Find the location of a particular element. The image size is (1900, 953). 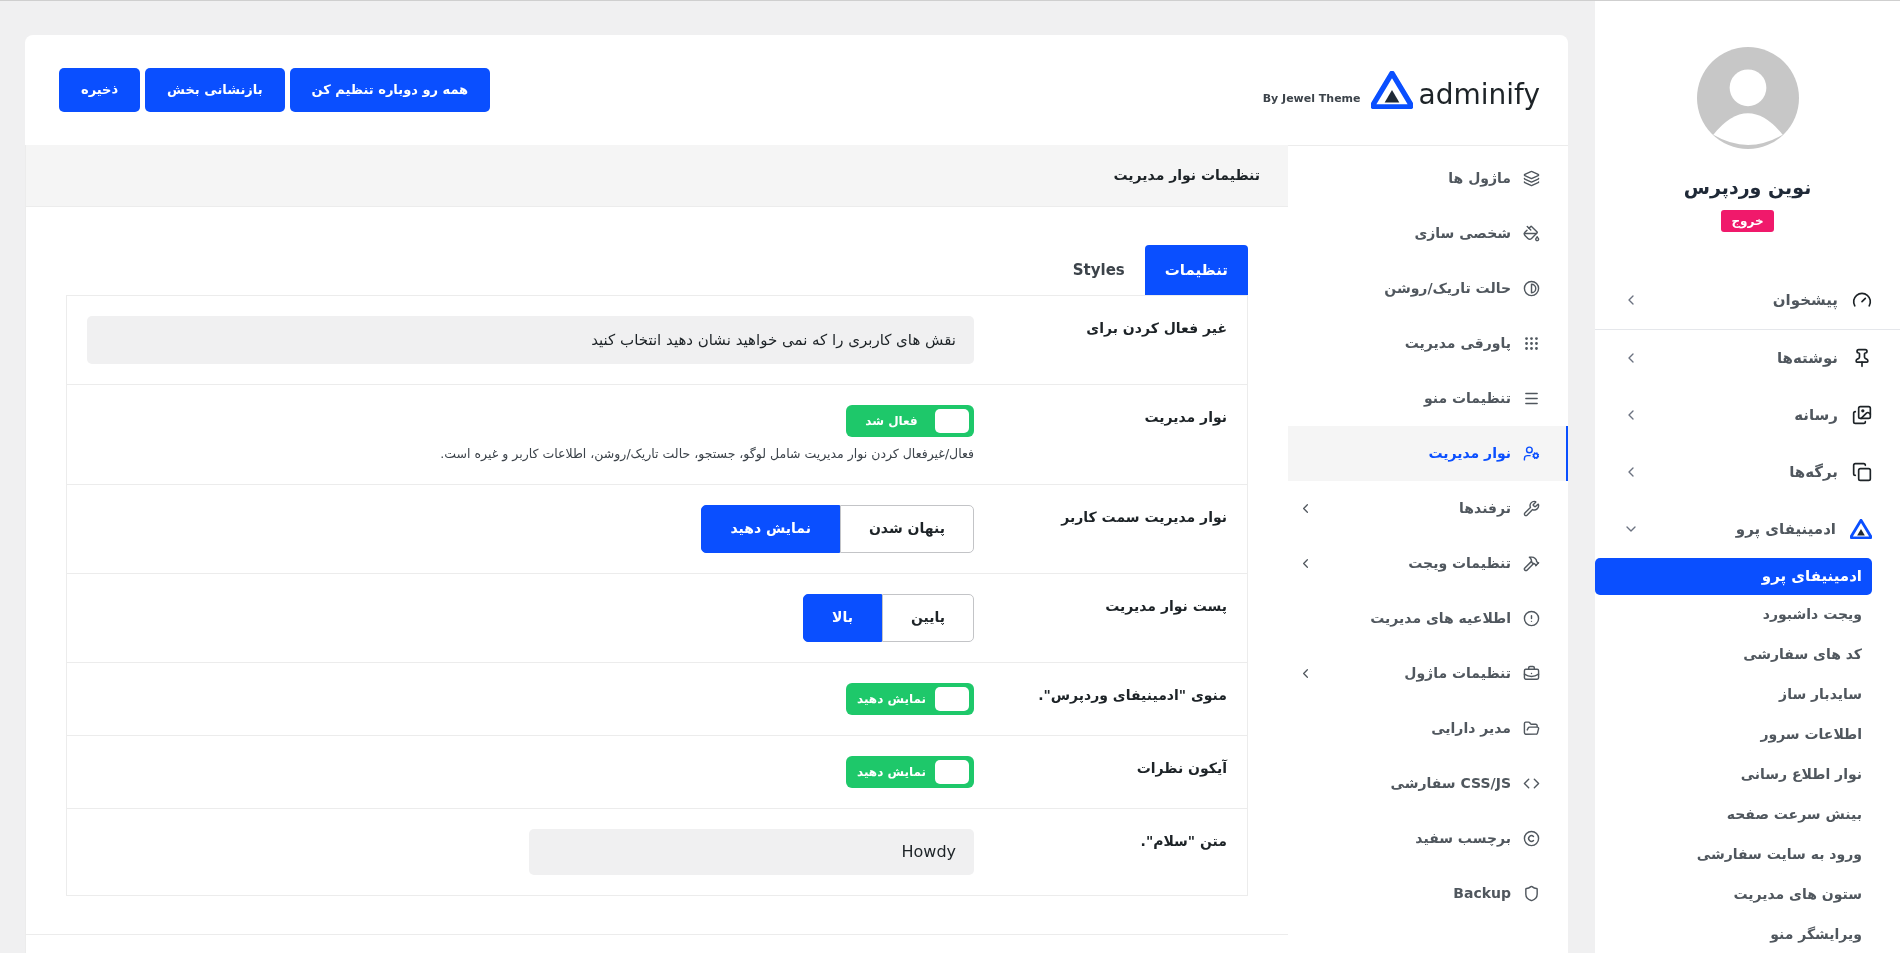

alert-icon is located at coordinates (1531, 618).